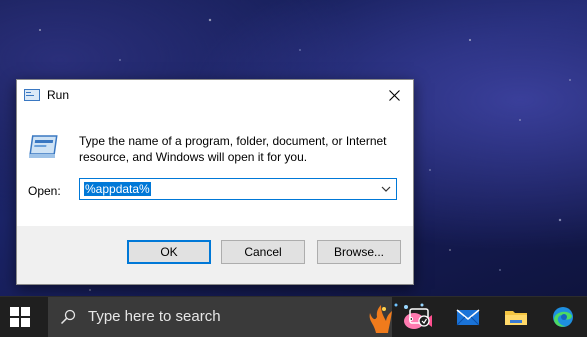  What do you see at coordinates (215, 95) in the screenshot?
I see `title-bar: Run` at bounding box center [215, 95].